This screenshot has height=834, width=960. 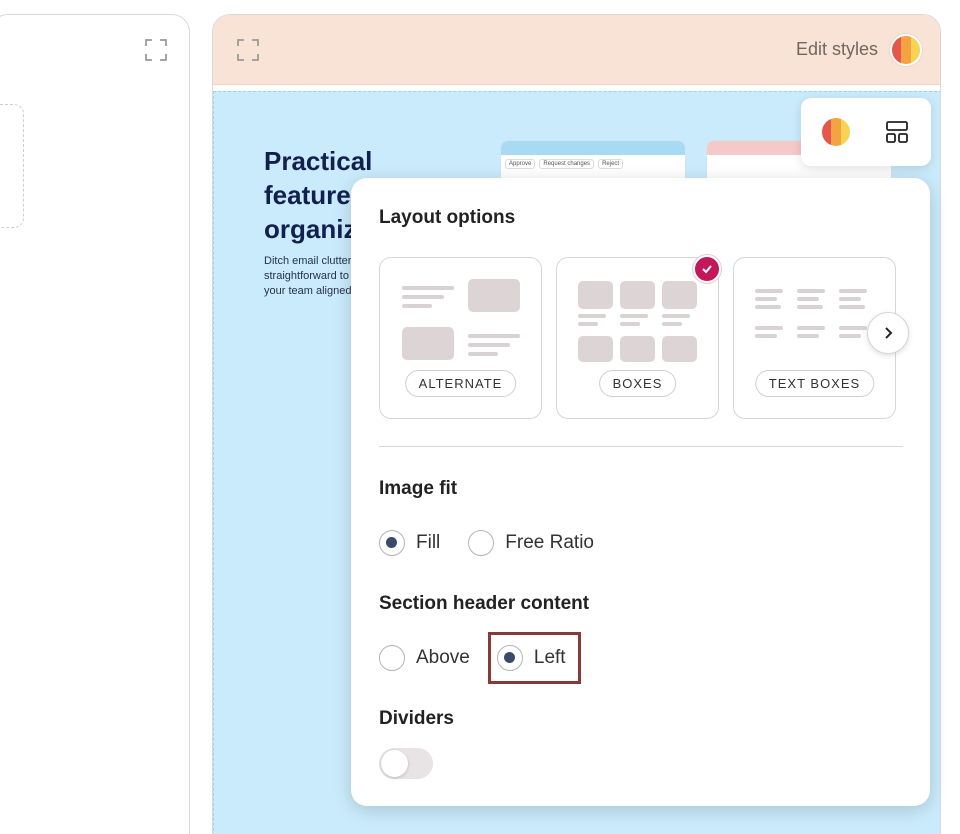 I want to click on chevron-right-icon, so click(x=889, y=333).